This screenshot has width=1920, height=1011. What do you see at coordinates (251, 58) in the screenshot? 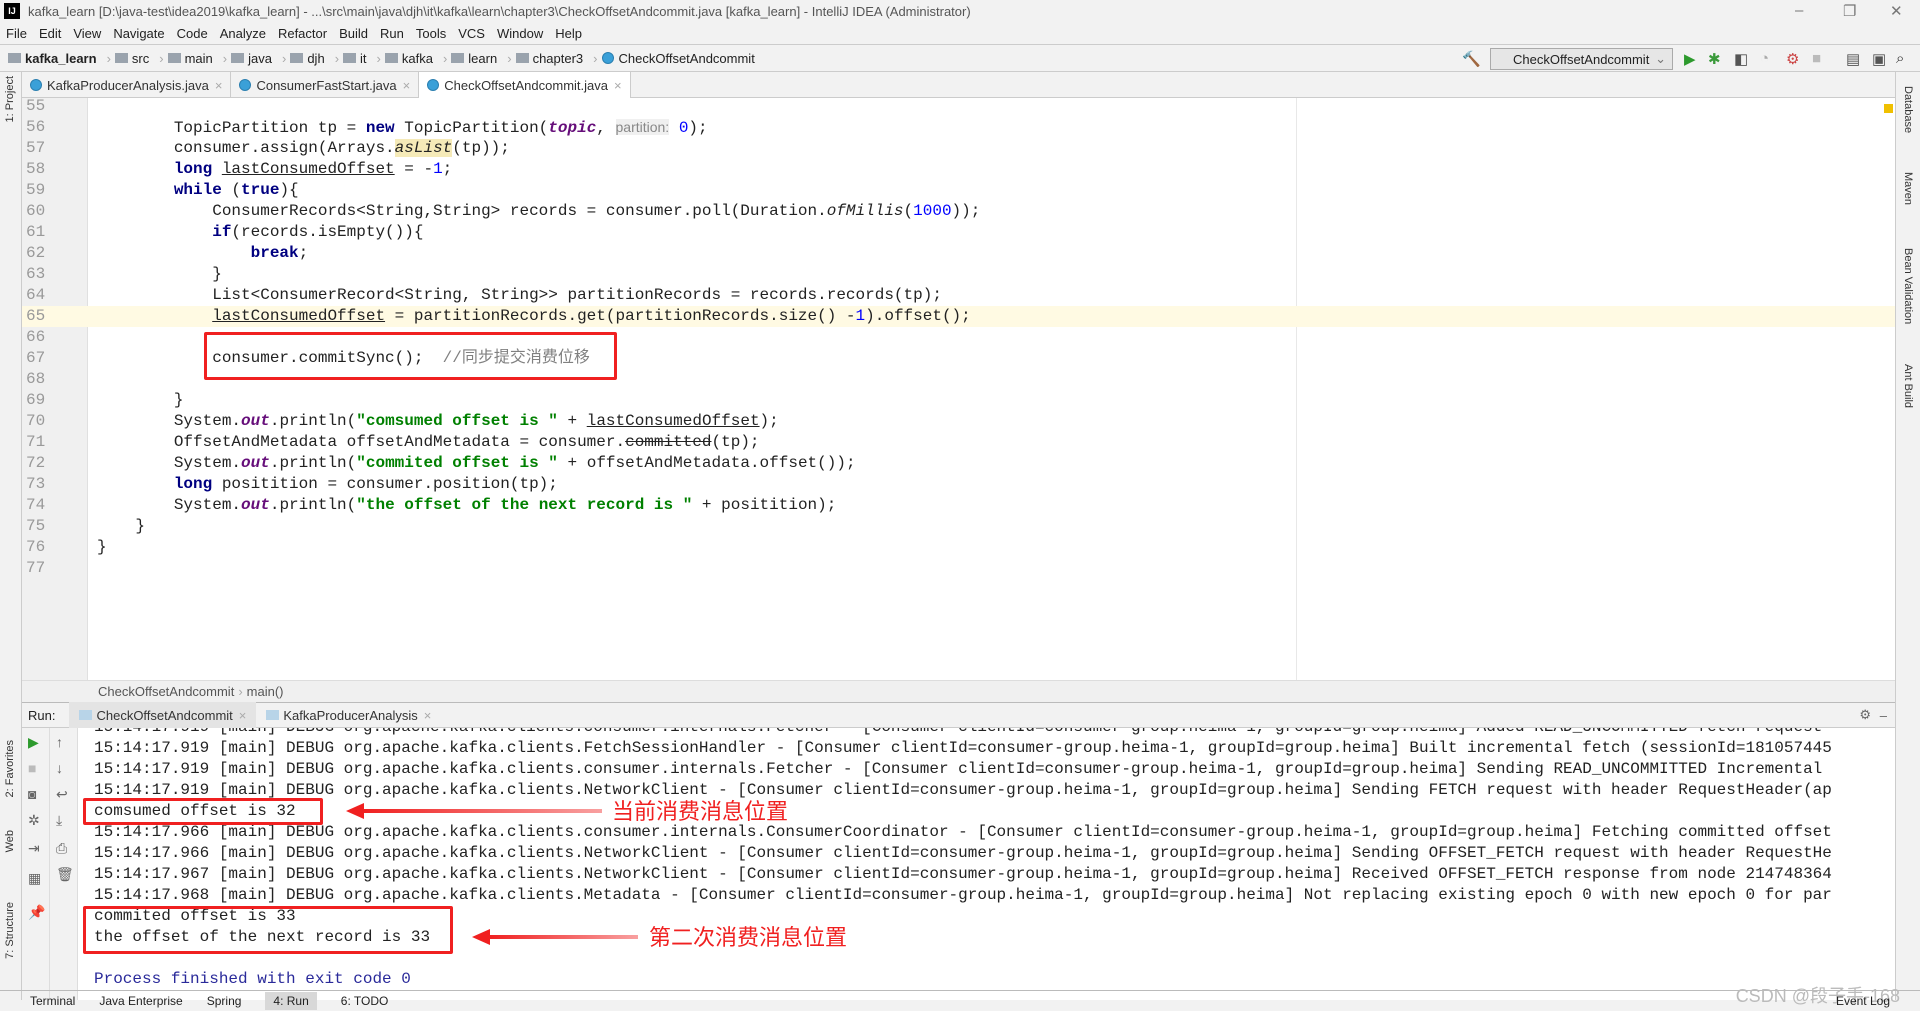
I see `breadcrumb-item: java` at bounding box center [251, 58].